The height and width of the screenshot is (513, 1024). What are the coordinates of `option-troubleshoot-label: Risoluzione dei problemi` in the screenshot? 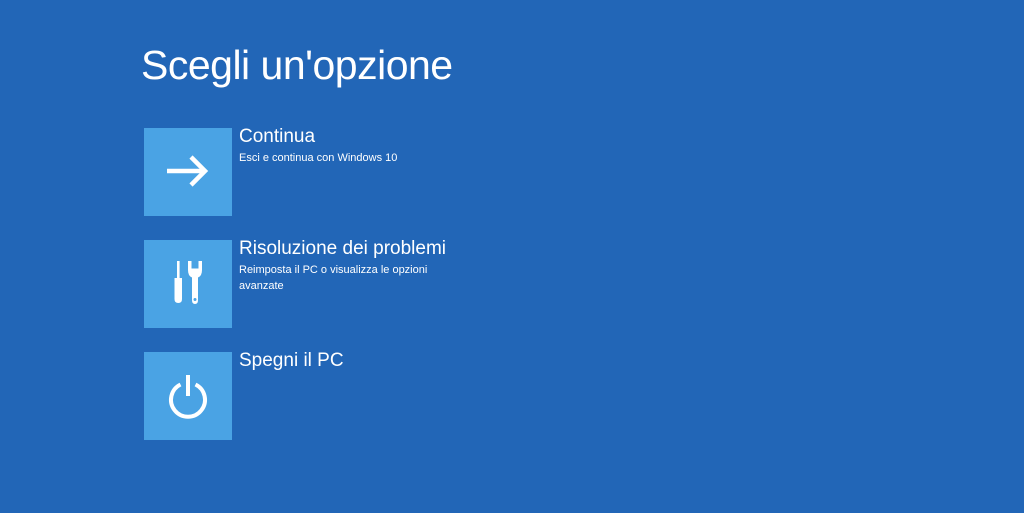 It's located at (354, 249).